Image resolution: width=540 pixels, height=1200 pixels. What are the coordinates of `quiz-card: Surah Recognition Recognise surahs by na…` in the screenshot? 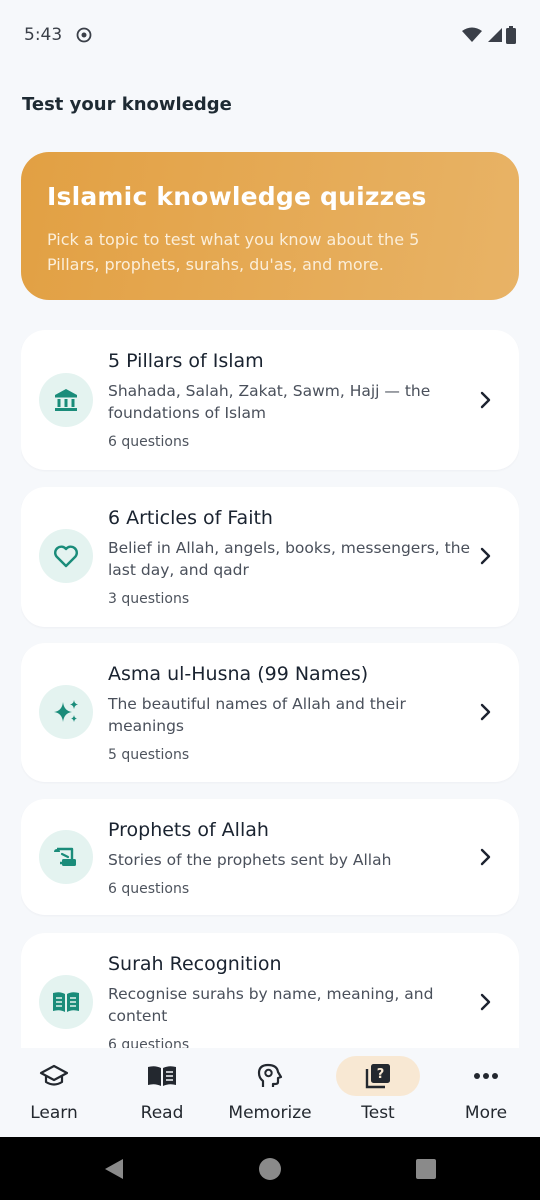 It's located at (270, 990).